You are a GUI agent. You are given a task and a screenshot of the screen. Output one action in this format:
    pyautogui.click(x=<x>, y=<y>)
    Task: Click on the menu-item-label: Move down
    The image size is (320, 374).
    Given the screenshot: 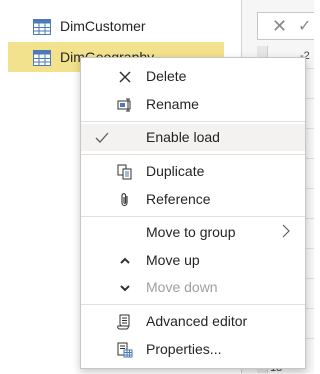 What is the action you would take?
    pyautogui.click(x=182, y=287)
    